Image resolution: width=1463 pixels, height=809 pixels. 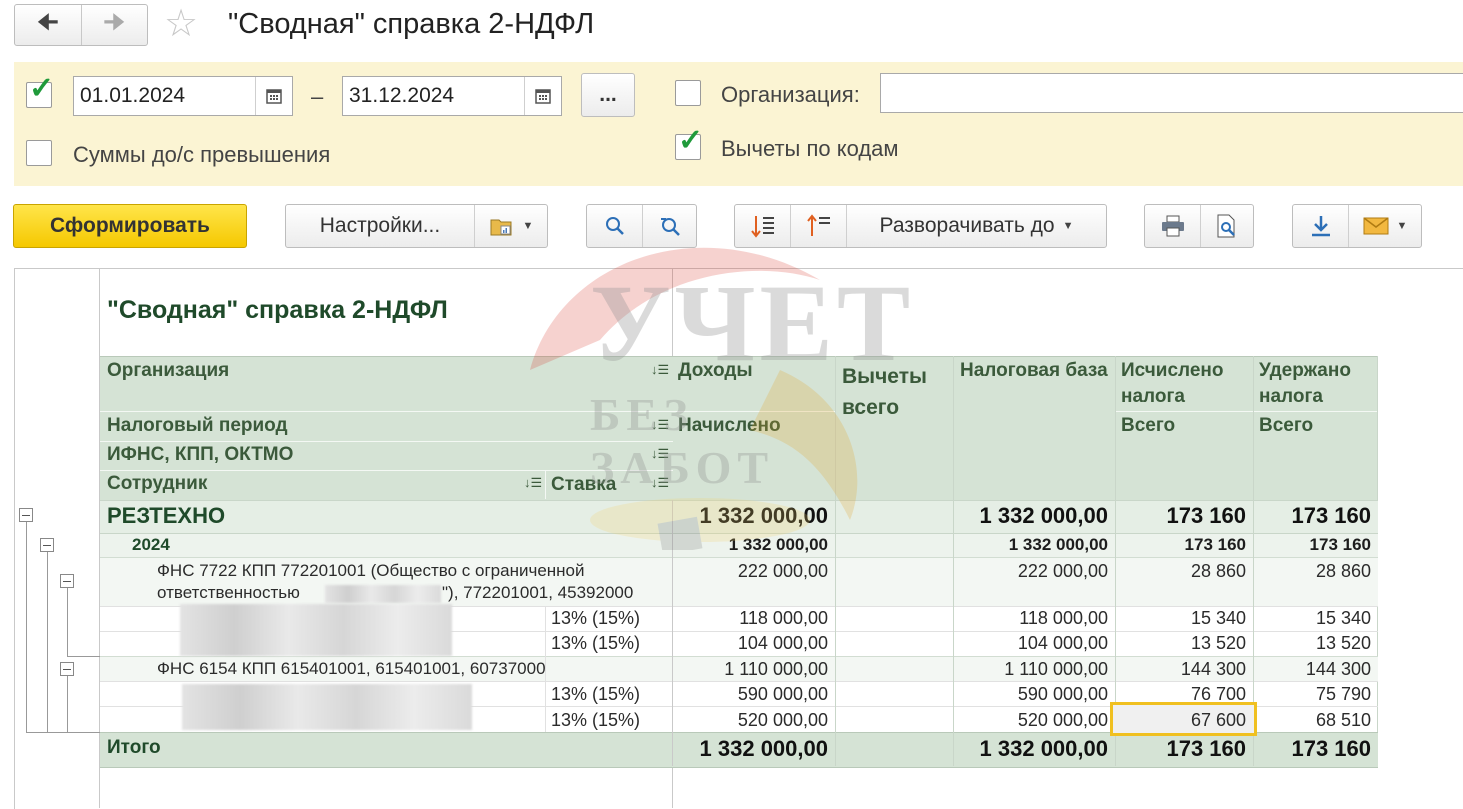 I want to click on period-checkbox: ✓, so click(x=40, y=90).